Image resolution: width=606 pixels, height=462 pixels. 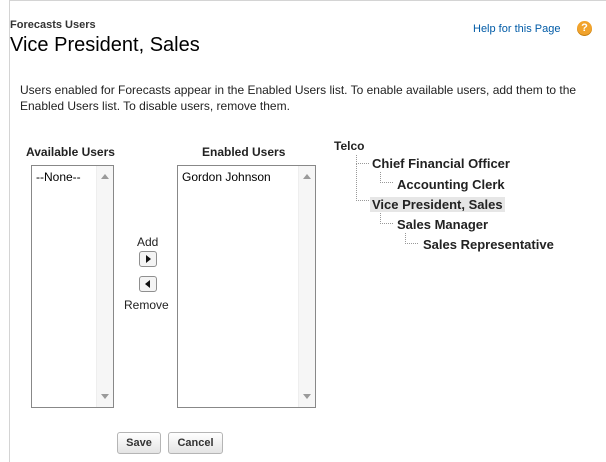 What do you see at coordinates (349, 146) in the screenshot?
I see `tree-root: Telco` at bounding box center [349, 146].